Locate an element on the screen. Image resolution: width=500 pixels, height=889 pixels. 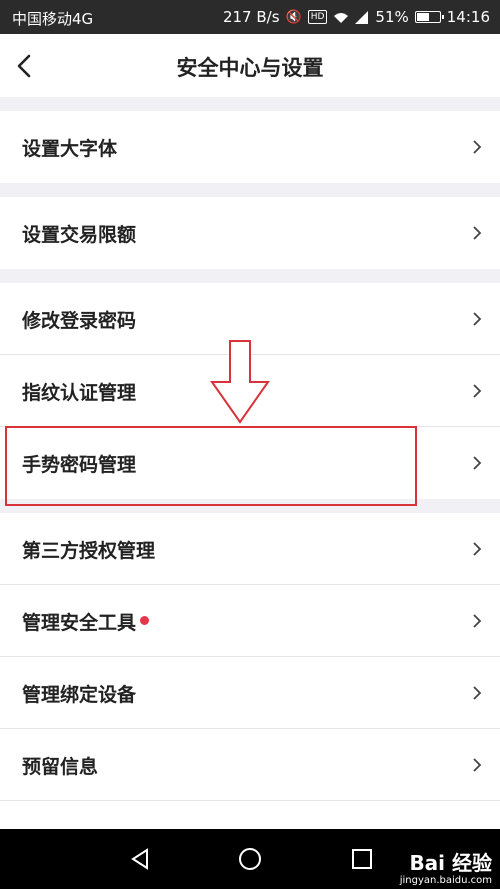
wifi-icon is located at coordinates (341, 17).